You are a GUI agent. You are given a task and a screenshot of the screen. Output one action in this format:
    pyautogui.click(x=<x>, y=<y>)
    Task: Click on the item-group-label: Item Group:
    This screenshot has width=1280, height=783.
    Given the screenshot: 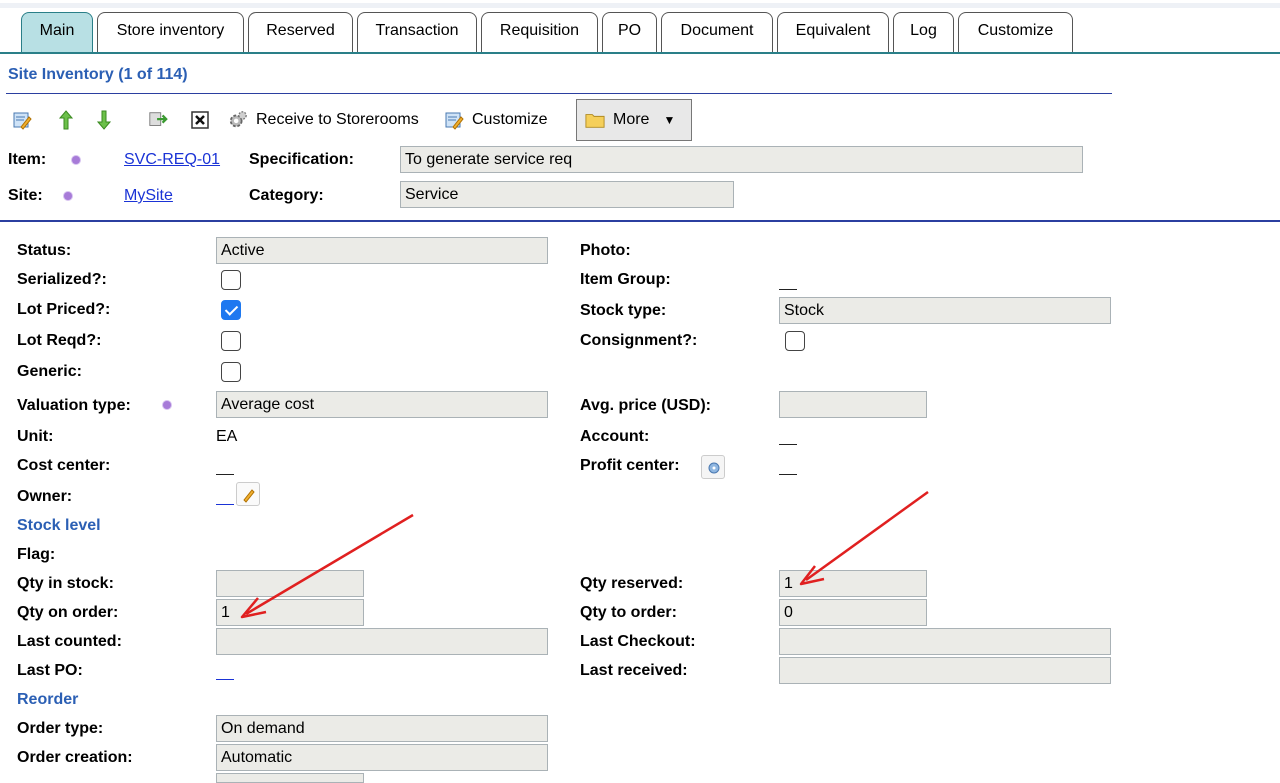 What is the action you would take?
    pyautogui.click(x=625, y=279)
    